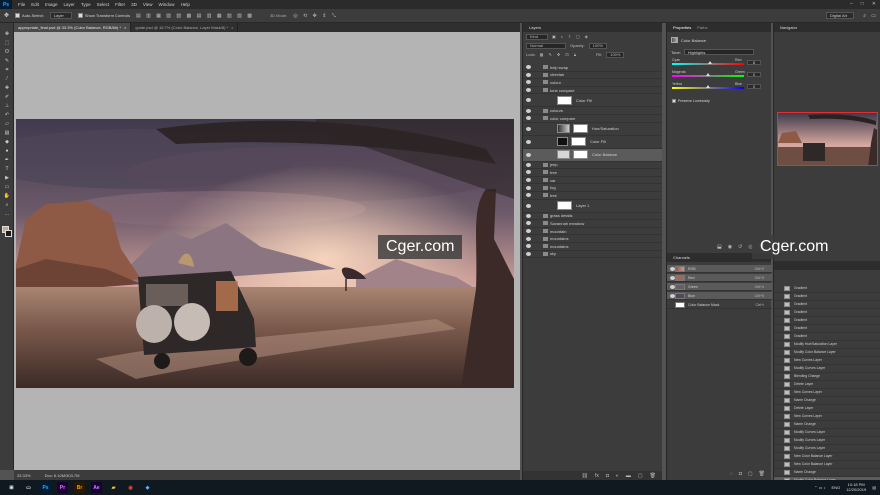 This screenshot has height=495, width=880. What do you see at coordinates (592, 129) in the screenshot?
I see `layer-row: Hue/Saturation` at bounding box center [592, 129].